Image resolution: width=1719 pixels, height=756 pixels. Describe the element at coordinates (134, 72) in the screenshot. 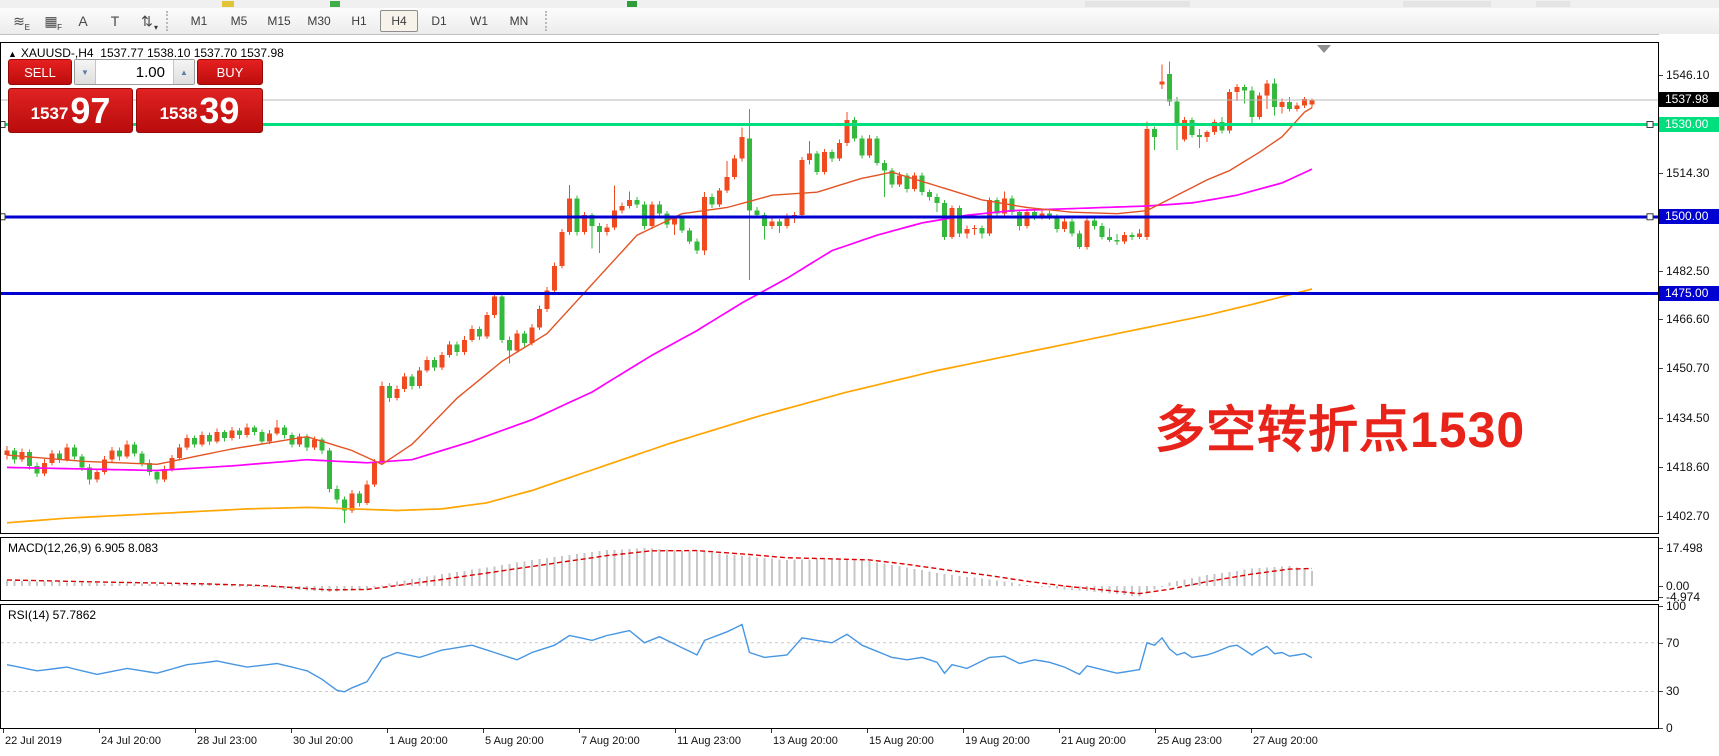

I see `volume-input: 1.00` at that location.